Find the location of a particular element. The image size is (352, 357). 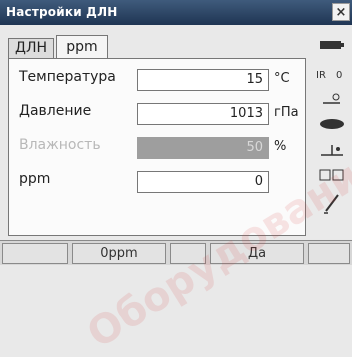

tab-ppm: ppm is located at coordinates (82, 47).